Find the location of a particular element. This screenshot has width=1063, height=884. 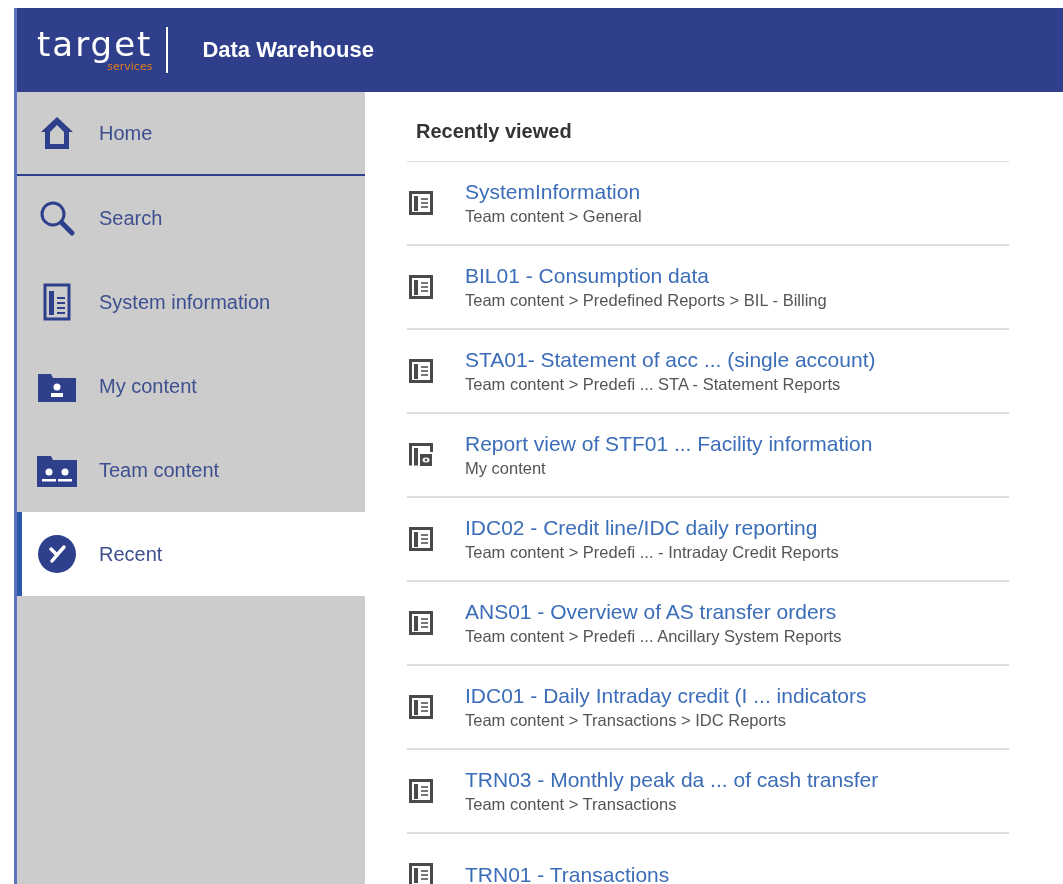

report-path: Team content > Predefi ... Ancillary System Reports is located at coordinates (653, 636).